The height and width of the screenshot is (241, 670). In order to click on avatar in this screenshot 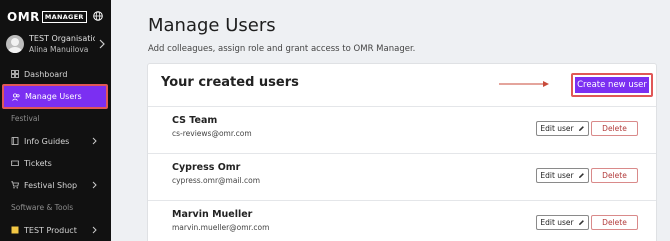, I will do `click(15, 44)`.